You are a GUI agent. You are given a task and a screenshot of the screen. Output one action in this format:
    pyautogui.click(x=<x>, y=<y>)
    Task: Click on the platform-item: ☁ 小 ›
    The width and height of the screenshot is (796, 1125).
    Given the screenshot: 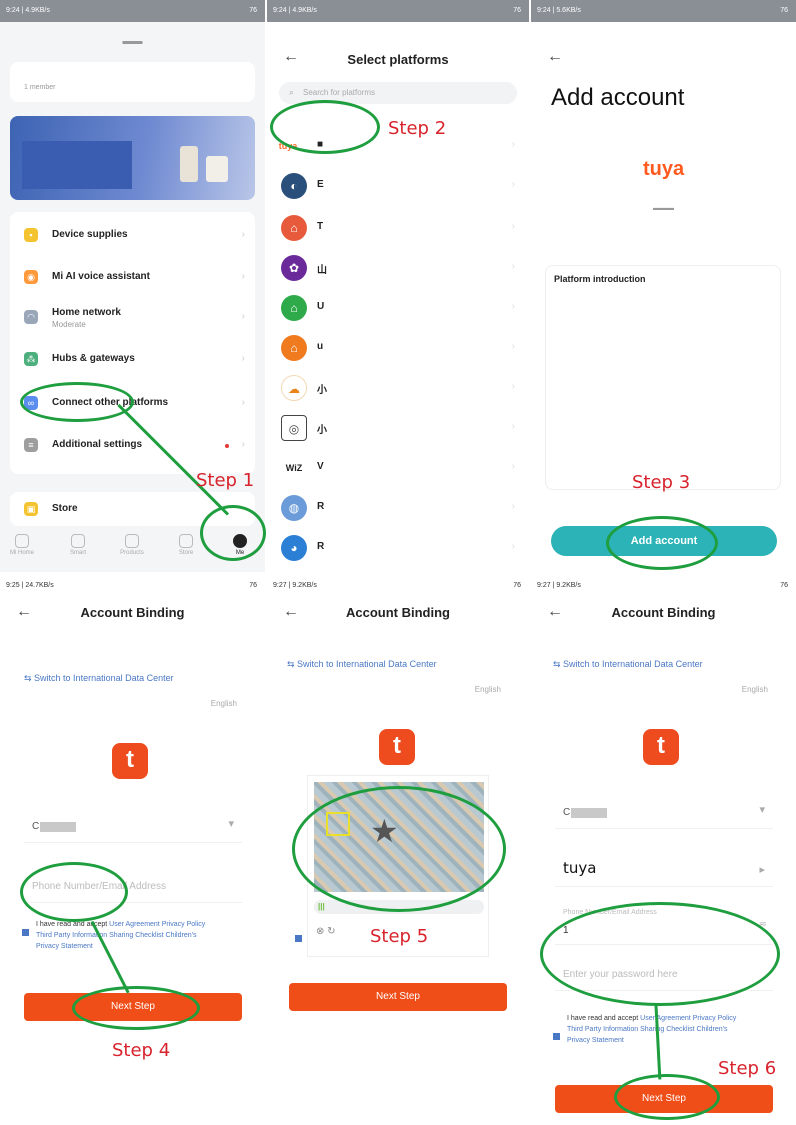 What is the action you would take?
    pyautogui.click(x=398, y=387)
    